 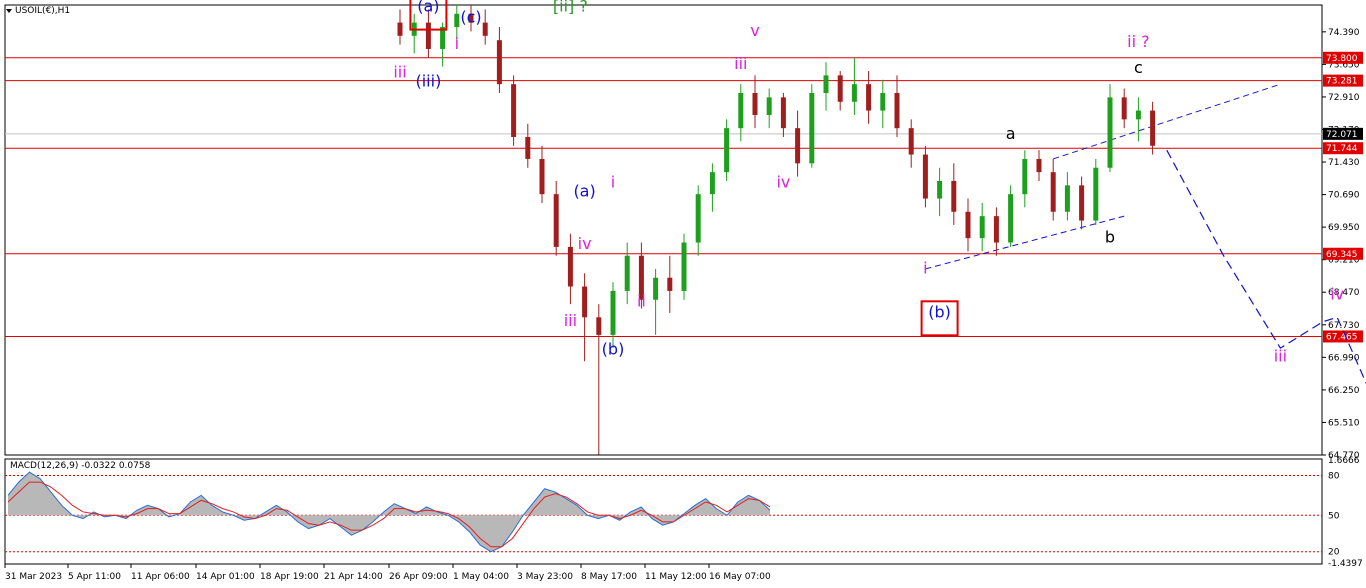 I want to click on wave-label: [ii] ?, so click(x=570, y=8).